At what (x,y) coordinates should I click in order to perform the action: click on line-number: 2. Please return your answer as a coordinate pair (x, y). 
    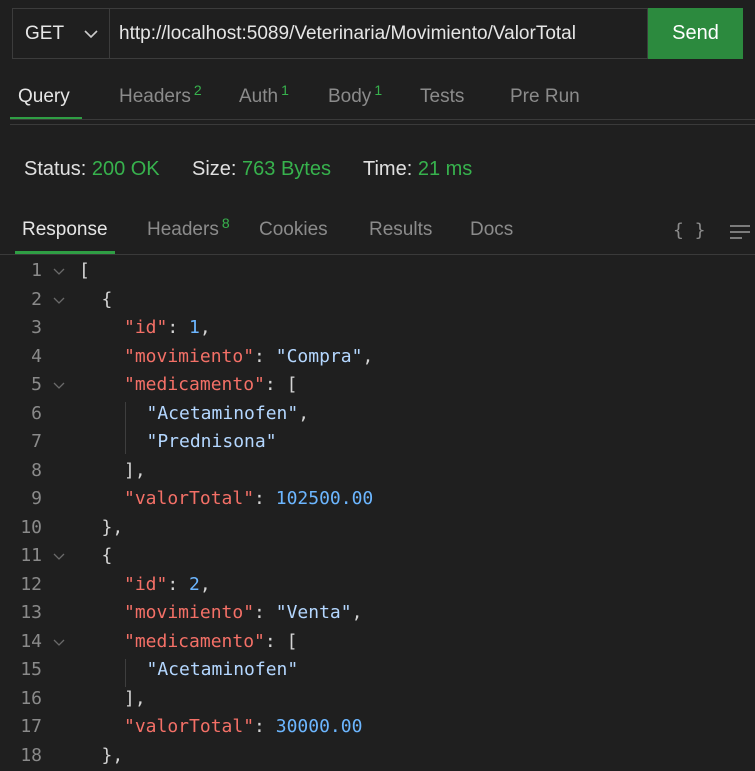
    Looking at the image, I should click on (36, 299).